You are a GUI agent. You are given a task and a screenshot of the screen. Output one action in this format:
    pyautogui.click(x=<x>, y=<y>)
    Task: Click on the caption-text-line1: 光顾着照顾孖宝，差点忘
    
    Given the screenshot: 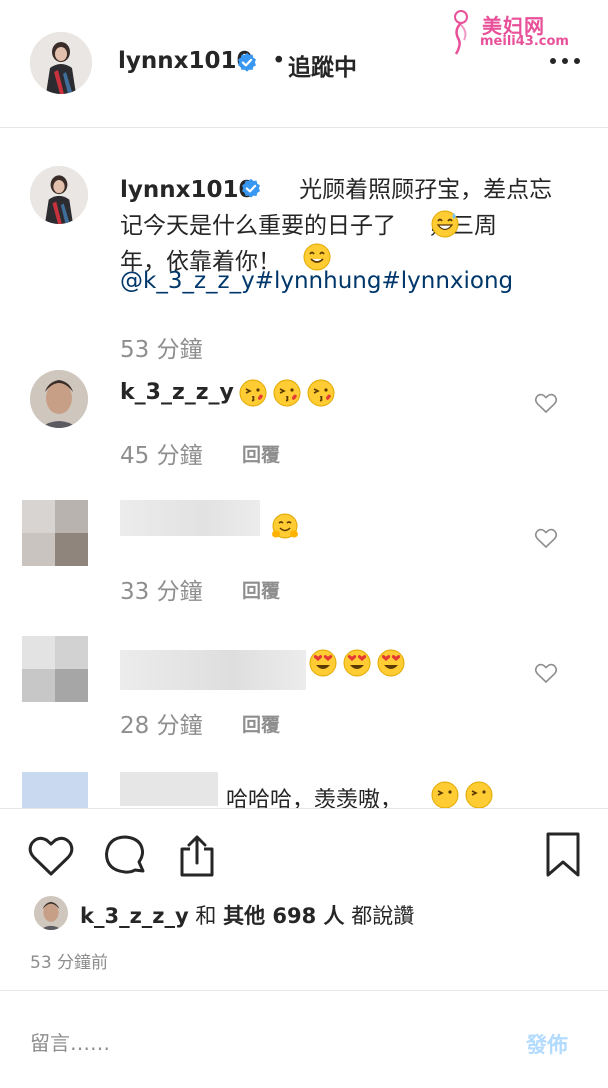 What is the action you would take?
    pyautogui.click(x=426, y=190)
    